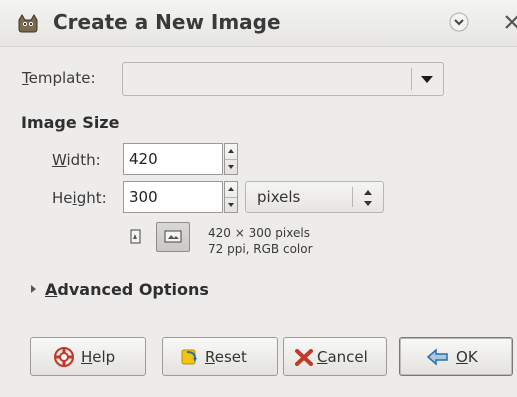 Image resolution: width=517 pixels, height=397 pixels. What do you see at coordinates (83, 160) in the screenshot?
I see `width-label-rest: idth:` at bounding box center [83, 160].